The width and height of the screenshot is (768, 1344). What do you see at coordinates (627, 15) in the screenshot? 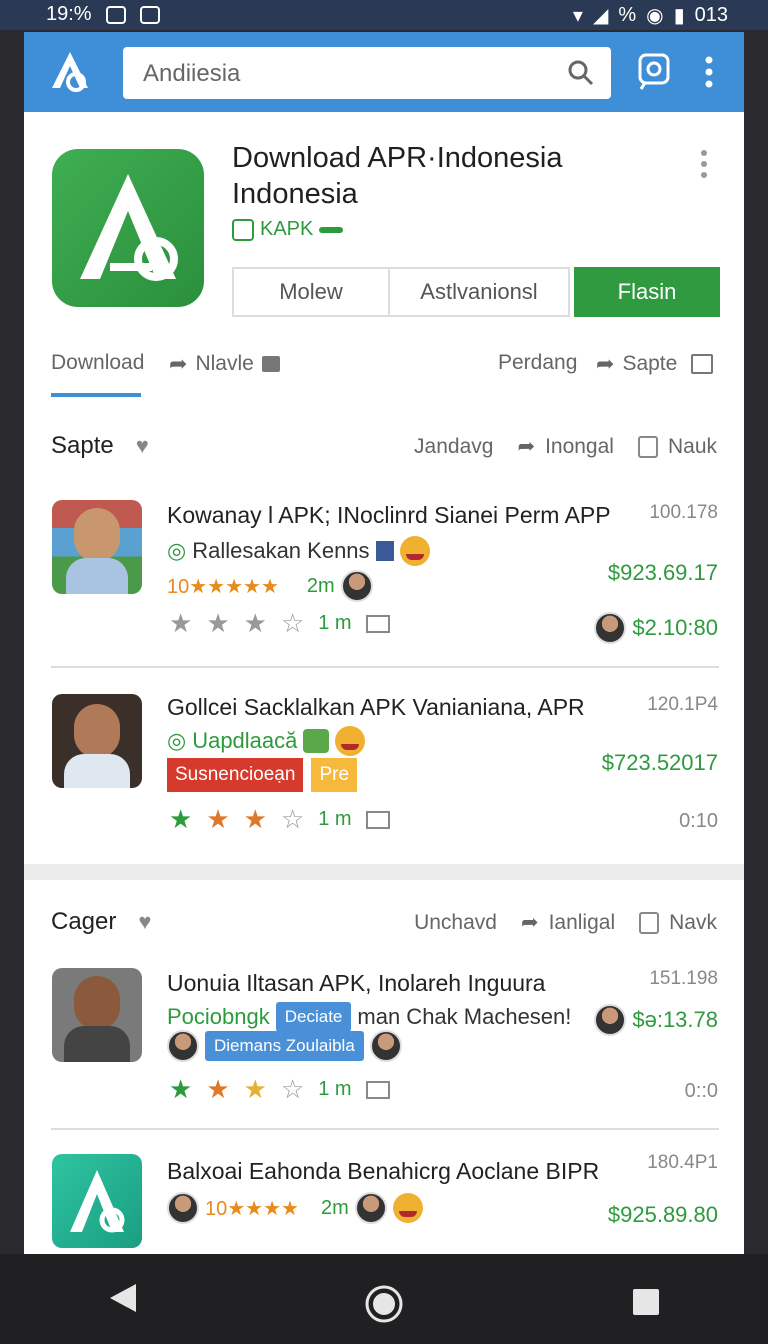
I see `status-percent: %` at bounding box center [627, 15].